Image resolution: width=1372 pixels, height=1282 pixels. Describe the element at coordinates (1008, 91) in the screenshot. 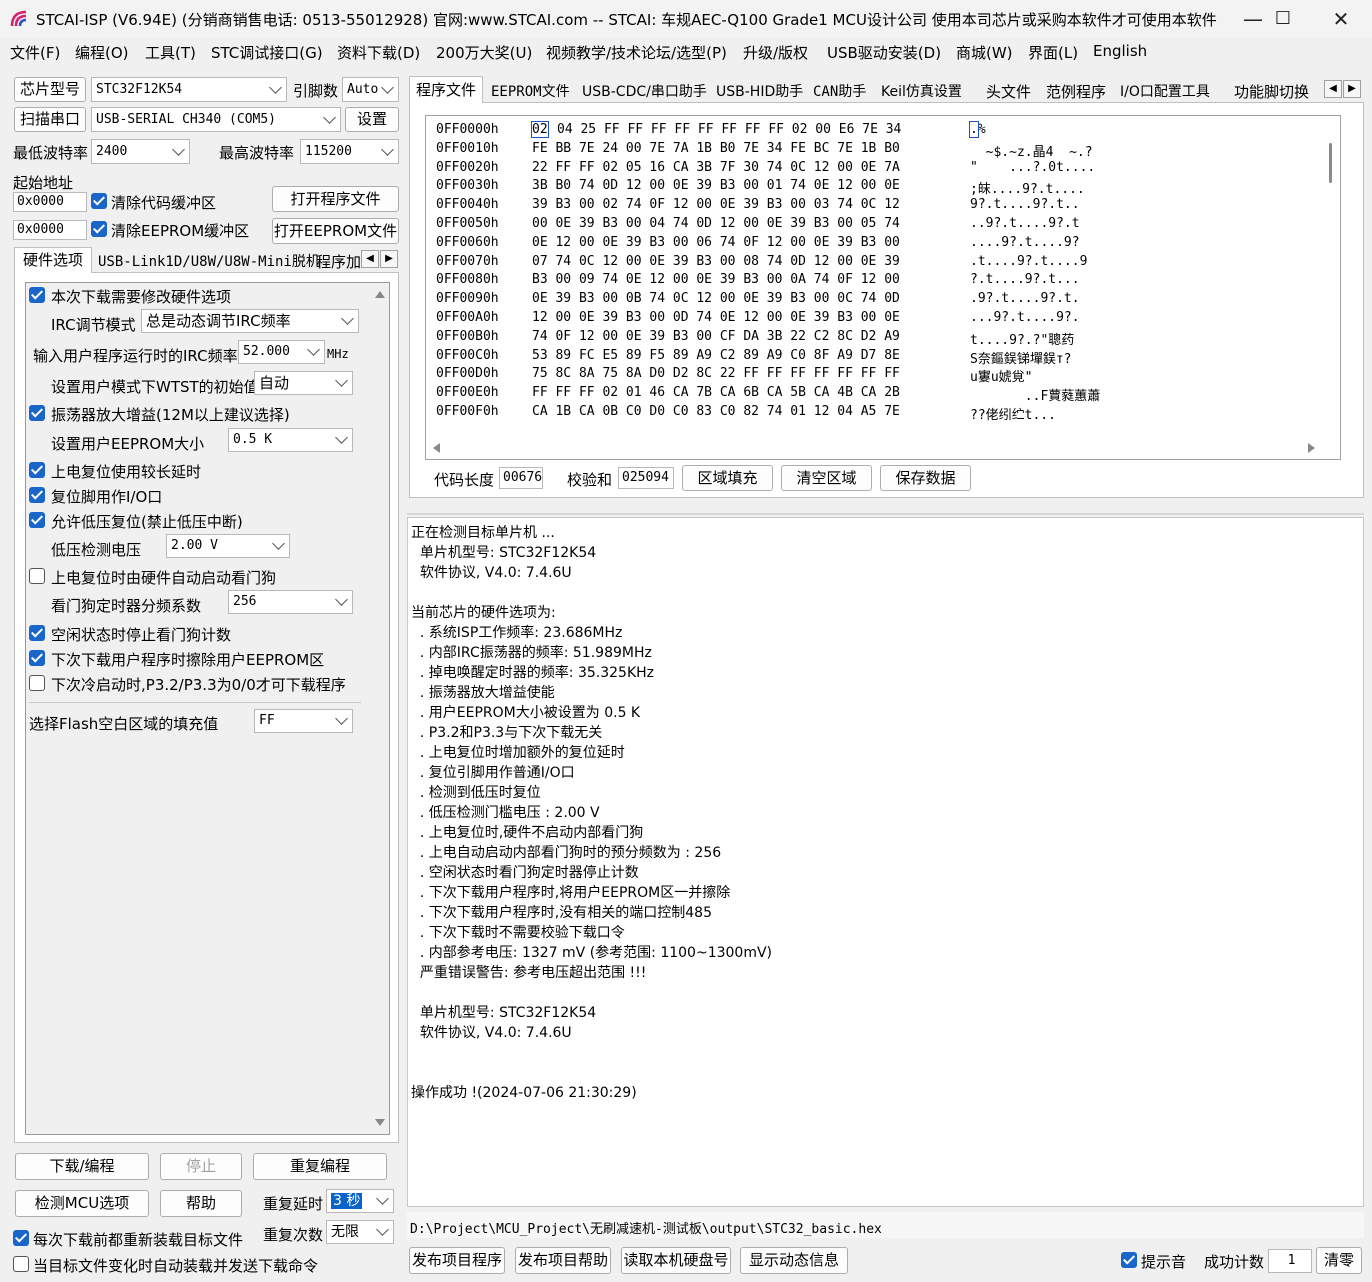

I see `tab-header-file: 头文件` at that location.